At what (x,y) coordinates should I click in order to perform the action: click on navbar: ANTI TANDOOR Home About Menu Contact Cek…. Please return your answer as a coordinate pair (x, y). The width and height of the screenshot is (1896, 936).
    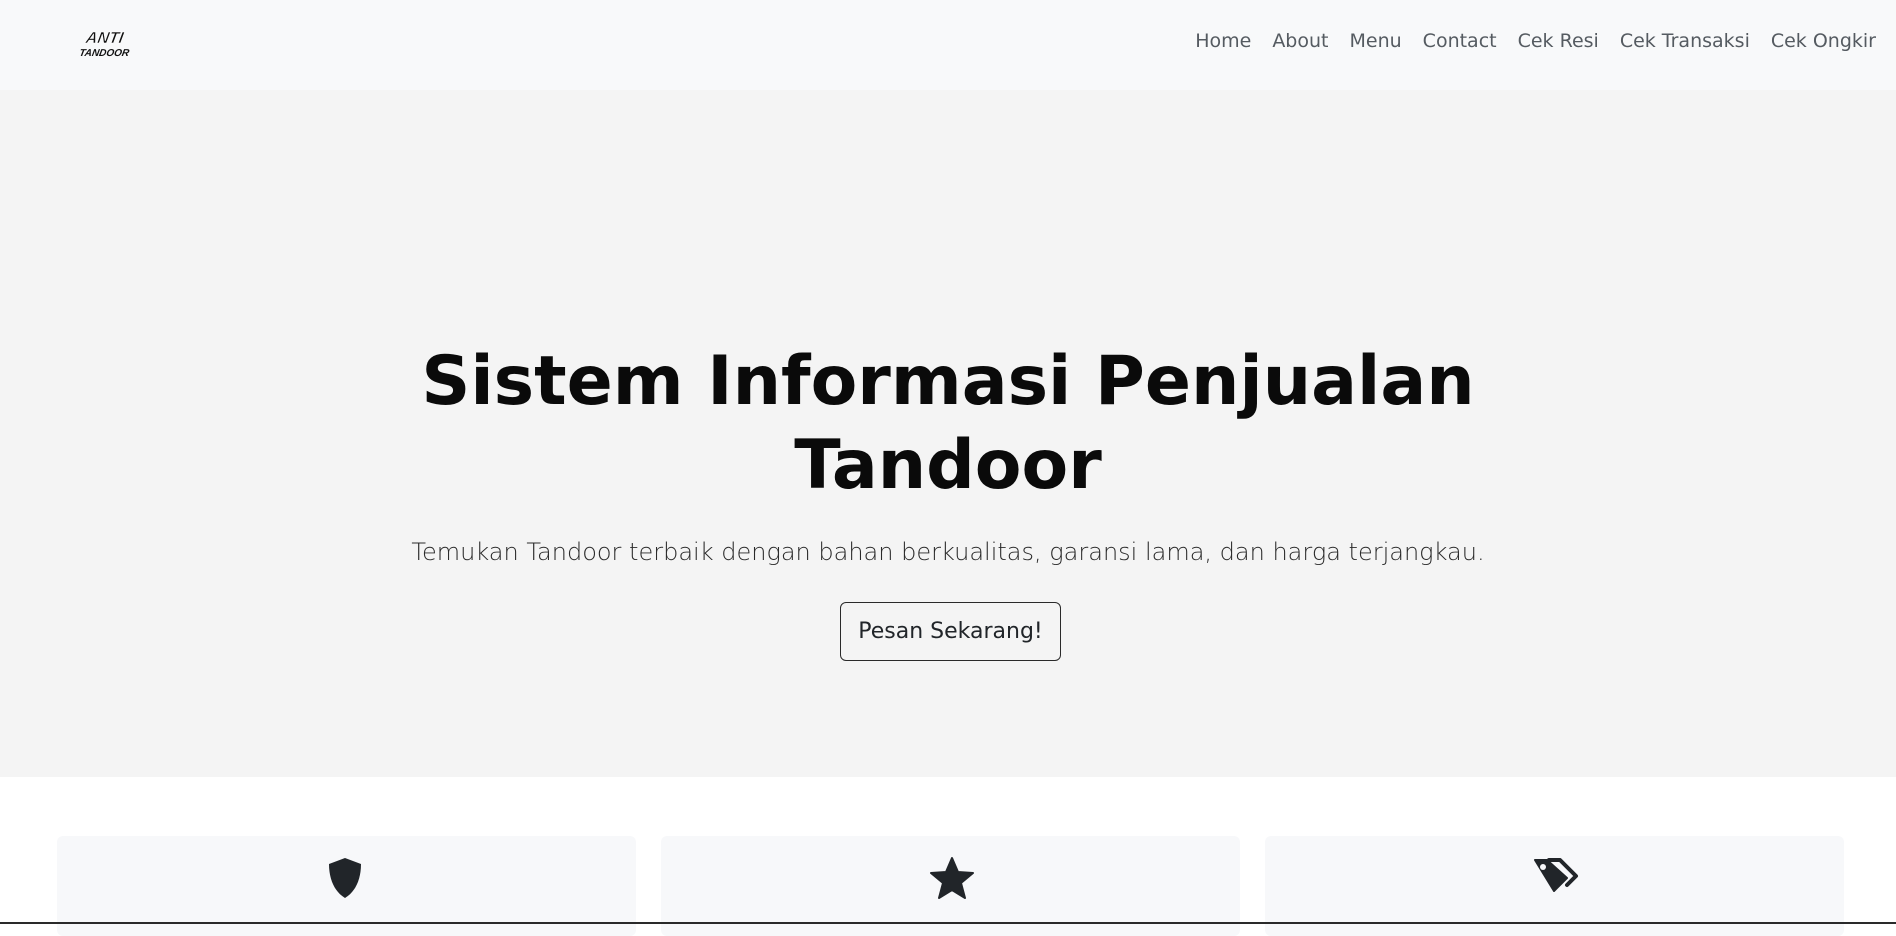
    Looking at the image, I should click on (948, 45).